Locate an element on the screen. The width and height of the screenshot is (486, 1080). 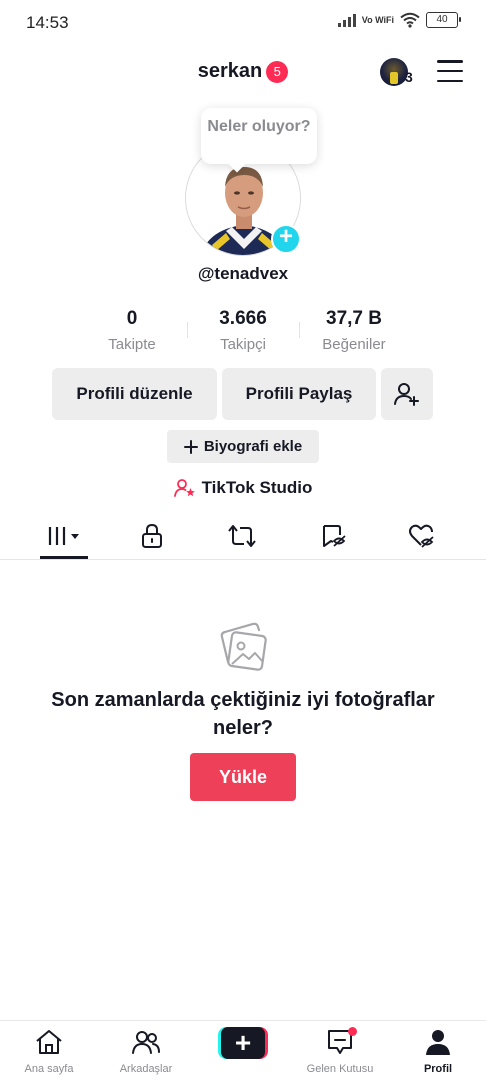
linked-account-button: 3 is located at coordinates (398, 73).